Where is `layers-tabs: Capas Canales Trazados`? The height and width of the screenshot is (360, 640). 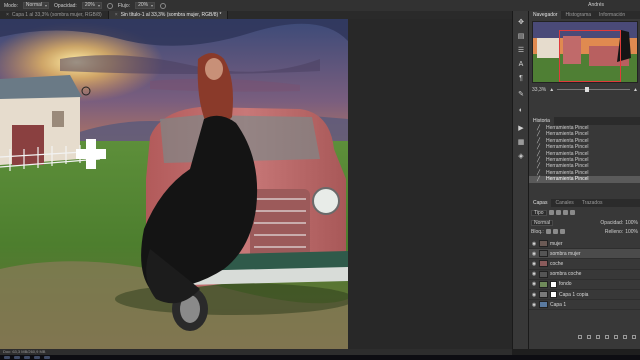
layers-tabs: Capas Canales Trazados is located at coordinates (584, 203).